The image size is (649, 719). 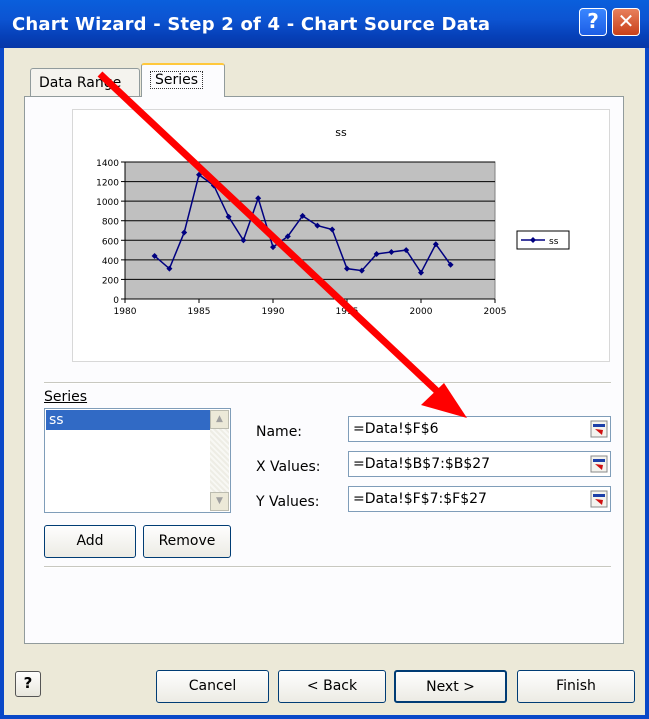 What do you see at coordinates (107, 203) in the screenshot?
I see `y-tick-label: 1000` at bounding box center [107, 203].